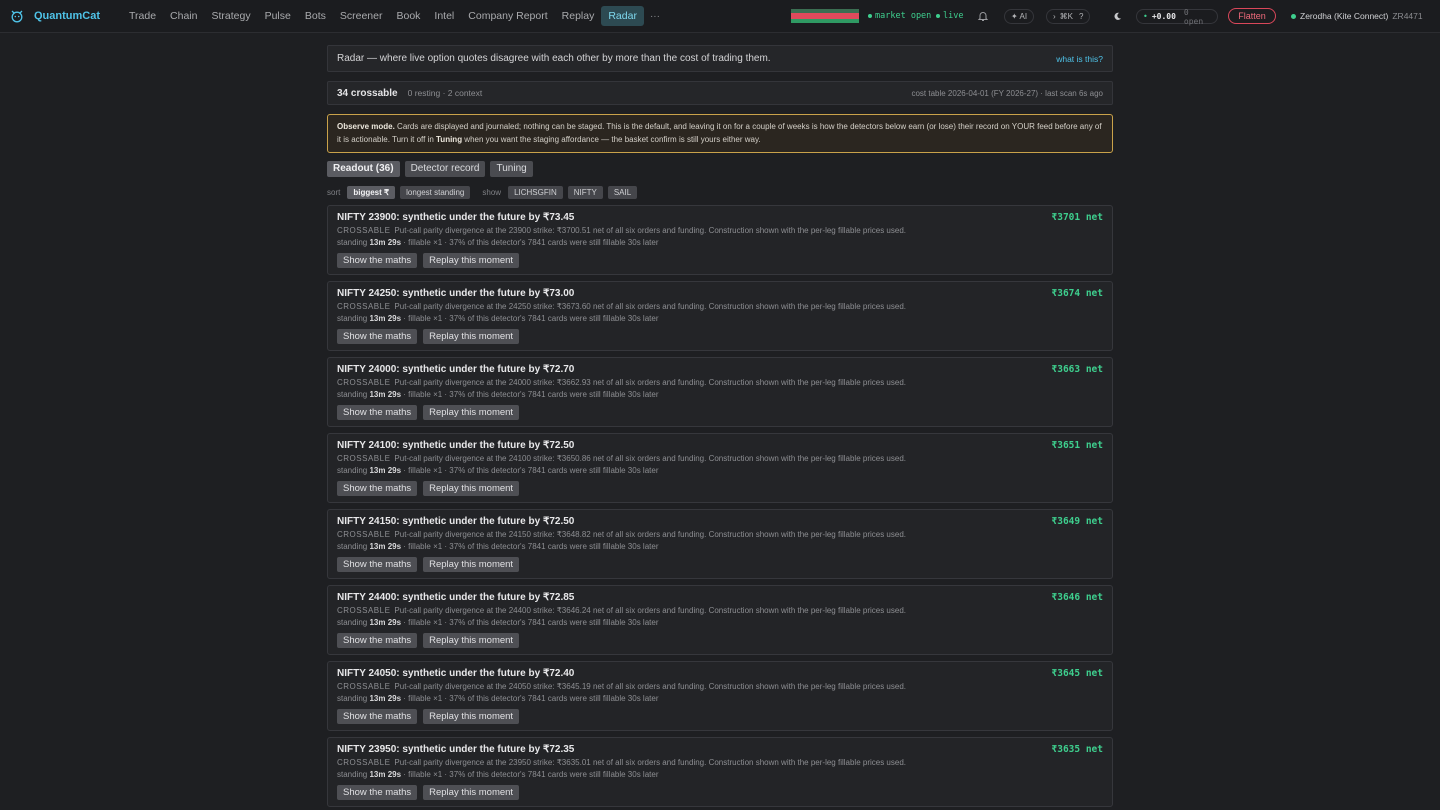 This screenshot has width=1440, height=810. What do you see at coordinates (367, 93) in the screenshot?
I see `crossable-count: 34 crossable` at bounding box center [367, 93].